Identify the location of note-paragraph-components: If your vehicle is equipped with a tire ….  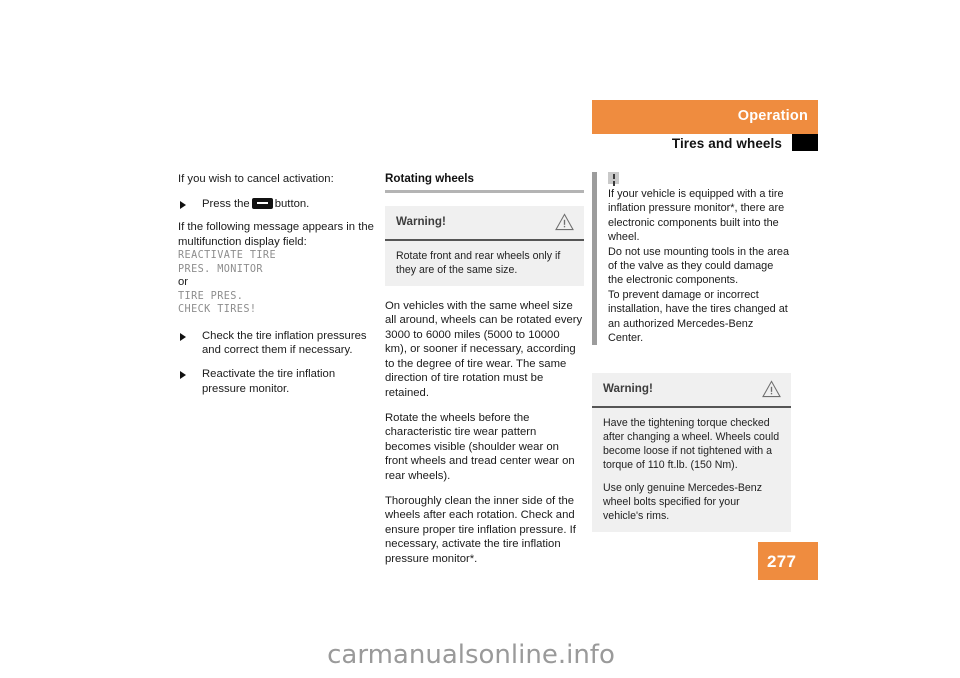
(696, 216).